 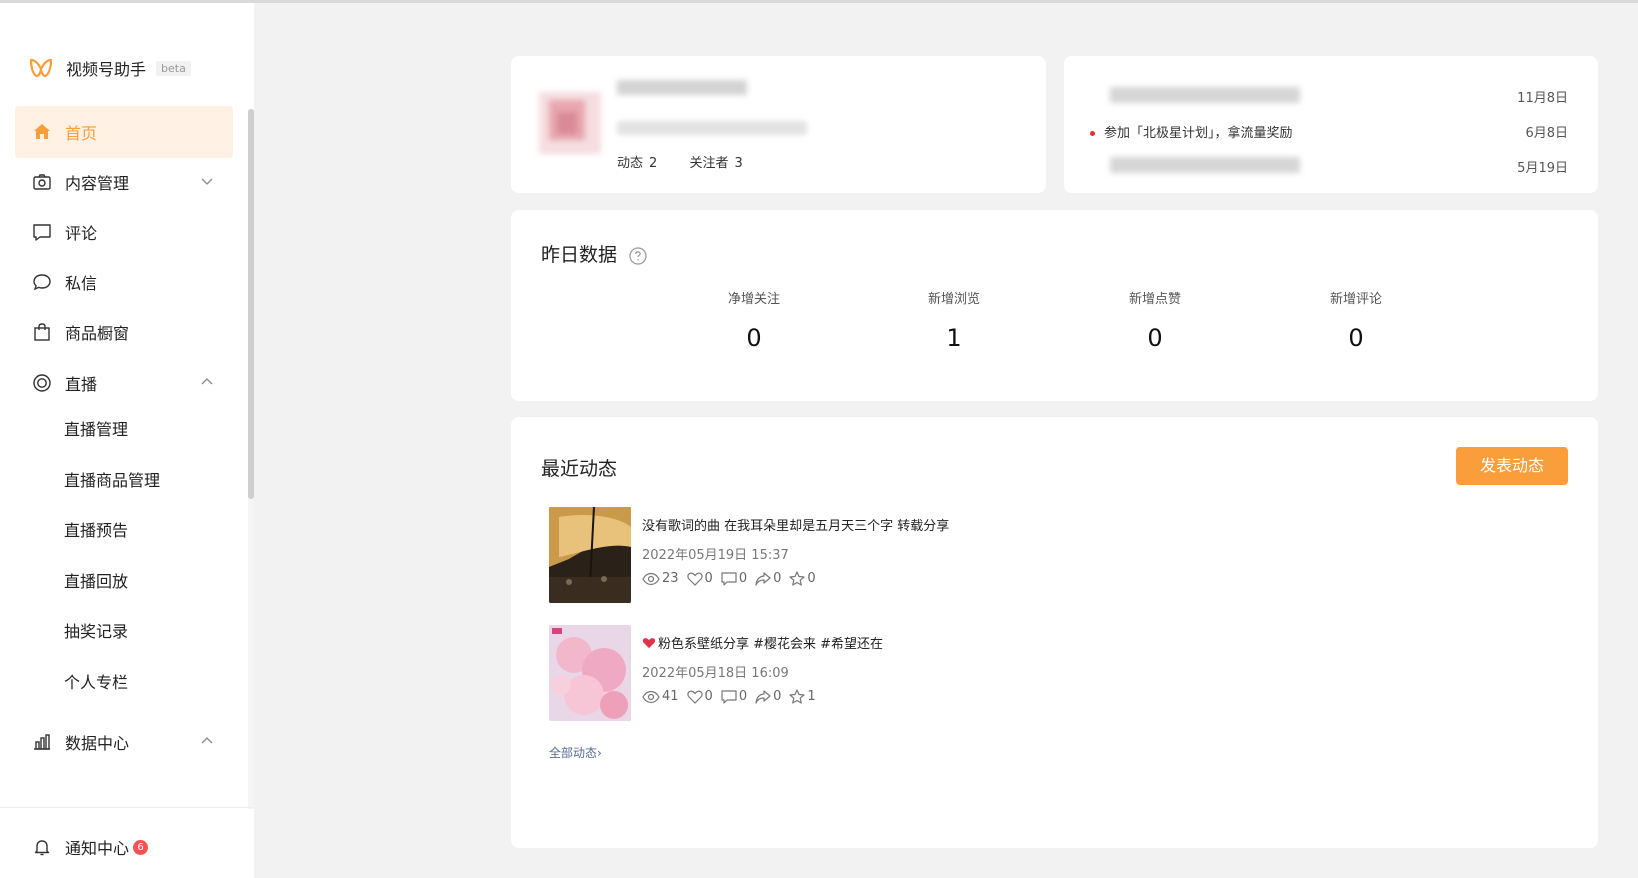 What do you see at coordinates (97, 848) in the screenshot?
I see `sidebar-item-label: 通知中心` at bounding box center [97, 848].